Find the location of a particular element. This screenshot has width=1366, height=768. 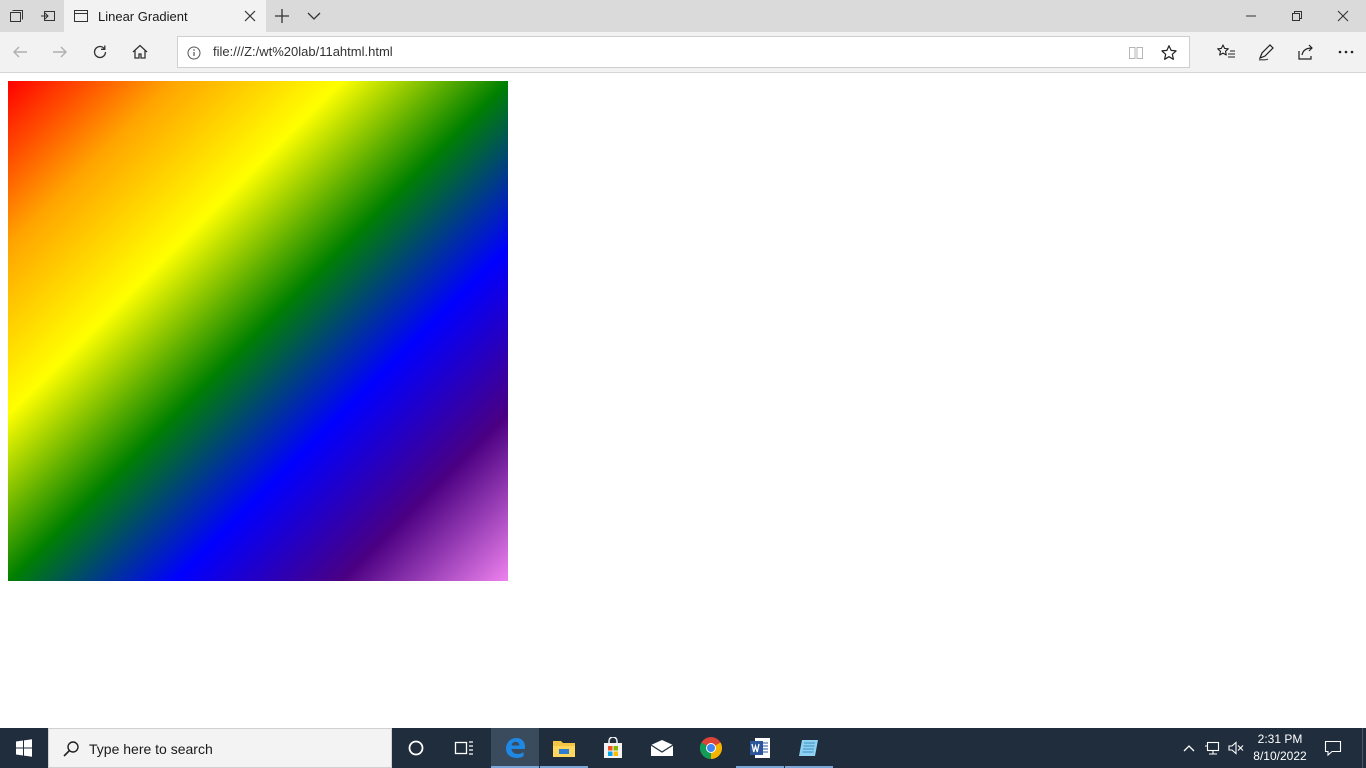

windows-taskbar: Type here to search 2:31 PM 8/10/2022 is located at coordinates (683, 748).